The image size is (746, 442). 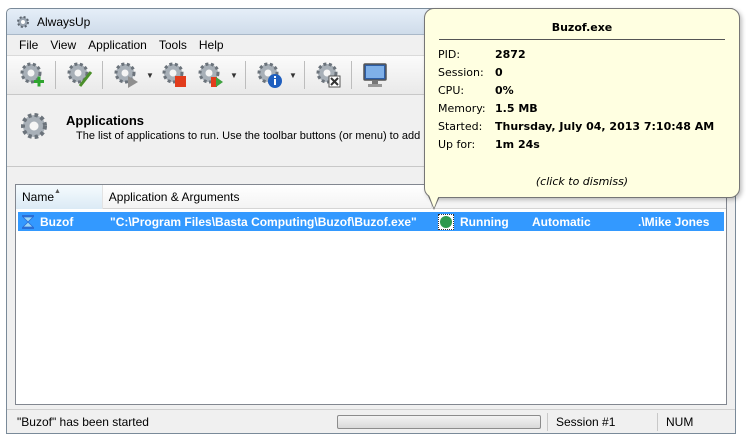 I want to click on stop-application-icon, so click(x=174, y=74).